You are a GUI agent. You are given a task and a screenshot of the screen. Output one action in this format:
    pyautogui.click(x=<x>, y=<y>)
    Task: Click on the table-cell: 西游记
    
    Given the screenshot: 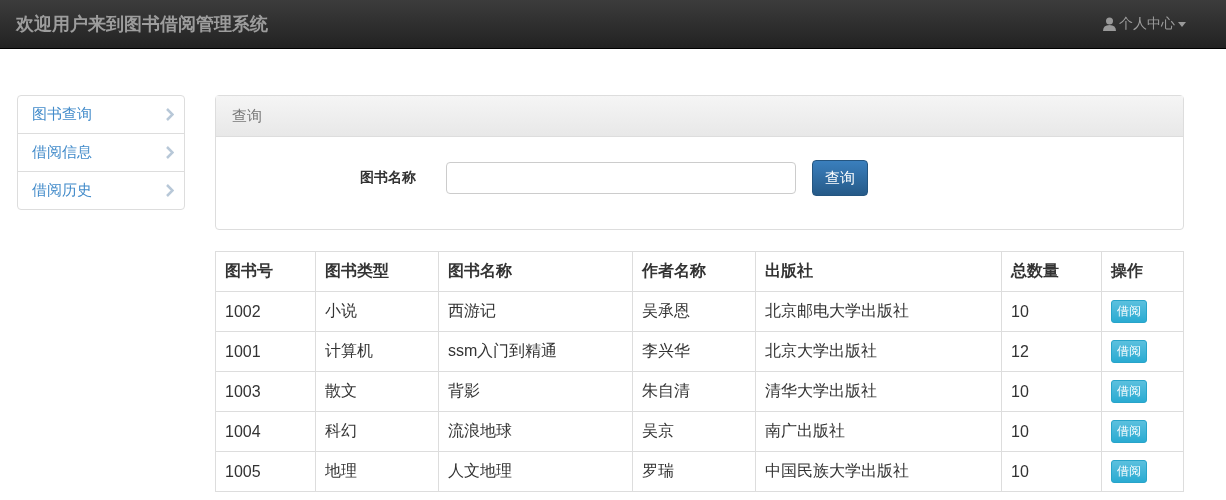 What is the action you would take?
    pyautogui.click(x=535, y=311)
    